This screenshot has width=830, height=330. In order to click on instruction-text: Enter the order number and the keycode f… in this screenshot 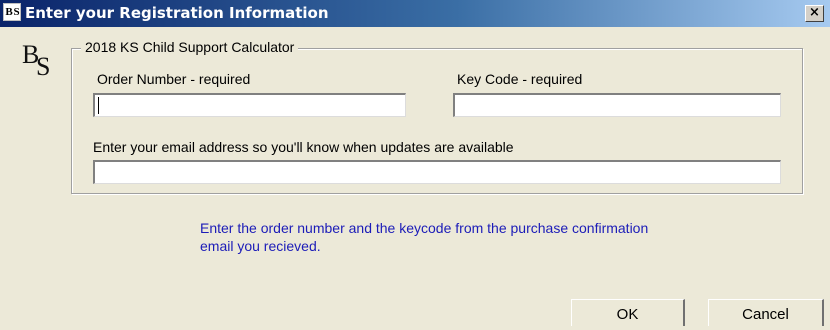, I will do `click(480, 237)`.